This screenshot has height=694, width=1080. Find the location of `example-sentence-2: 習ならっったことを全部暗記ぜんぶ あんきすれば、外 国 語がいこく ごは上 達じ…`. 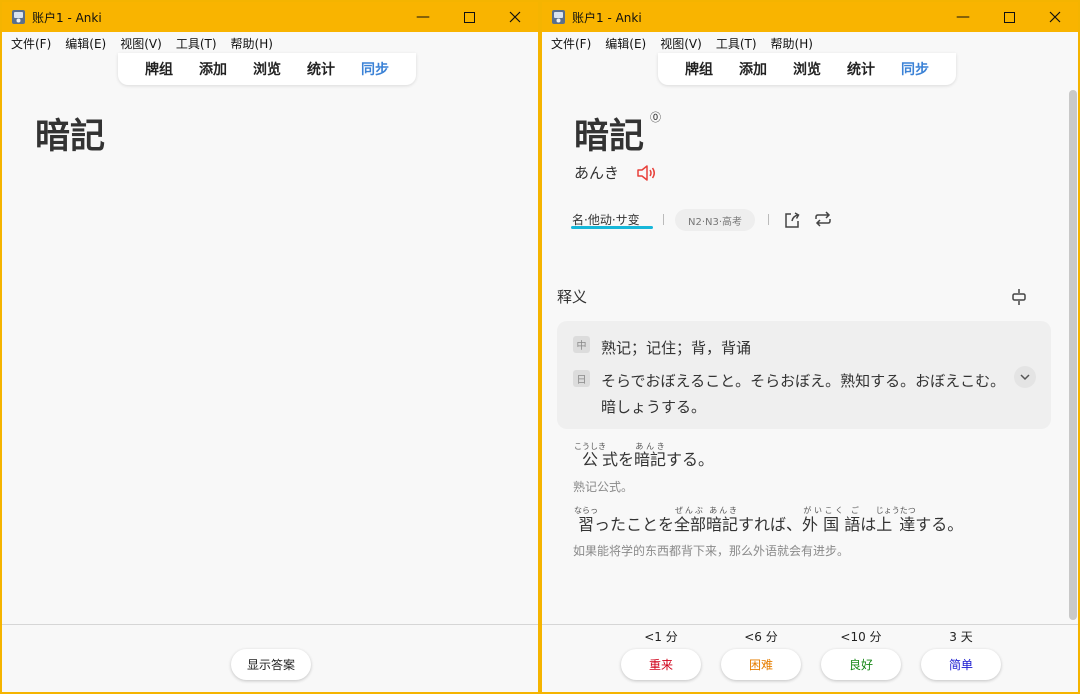

example-sentence-2: 習ならっったことを全部暗記ぜんぶ あんきすれば、外 国 語がいこく ごは上 達じ… is located at coordinates (768, 520).